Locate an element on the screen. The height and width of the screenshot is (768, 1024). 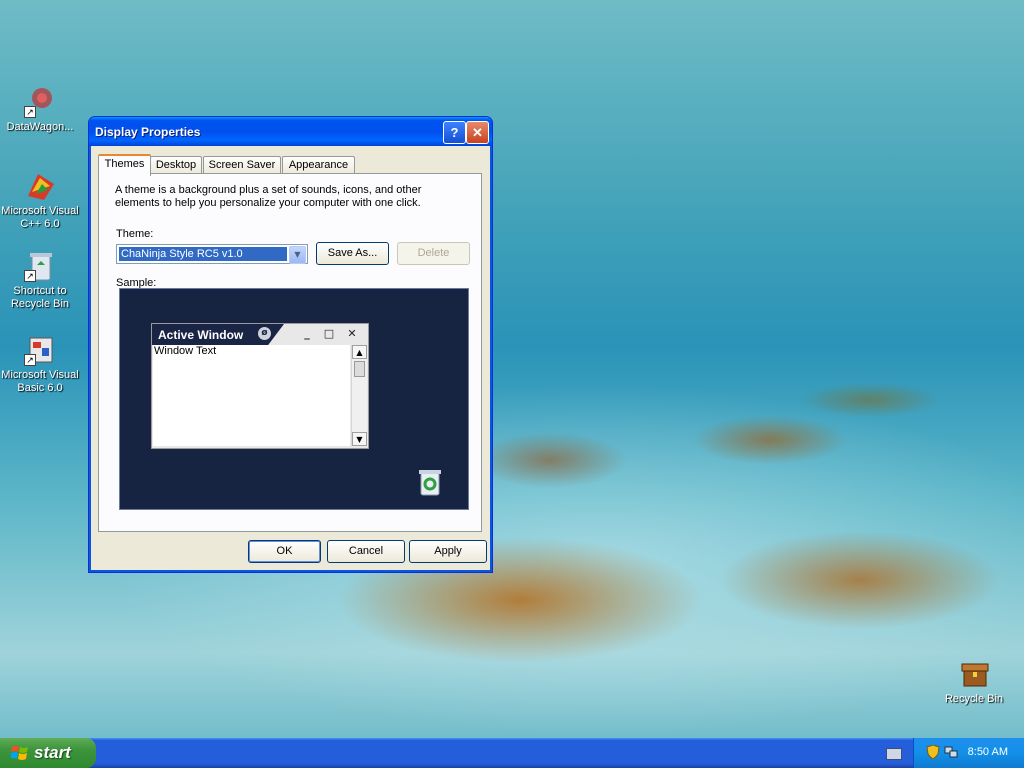
sample-scrollbar: ▲ ▼ is located at coordinates (359, 395).